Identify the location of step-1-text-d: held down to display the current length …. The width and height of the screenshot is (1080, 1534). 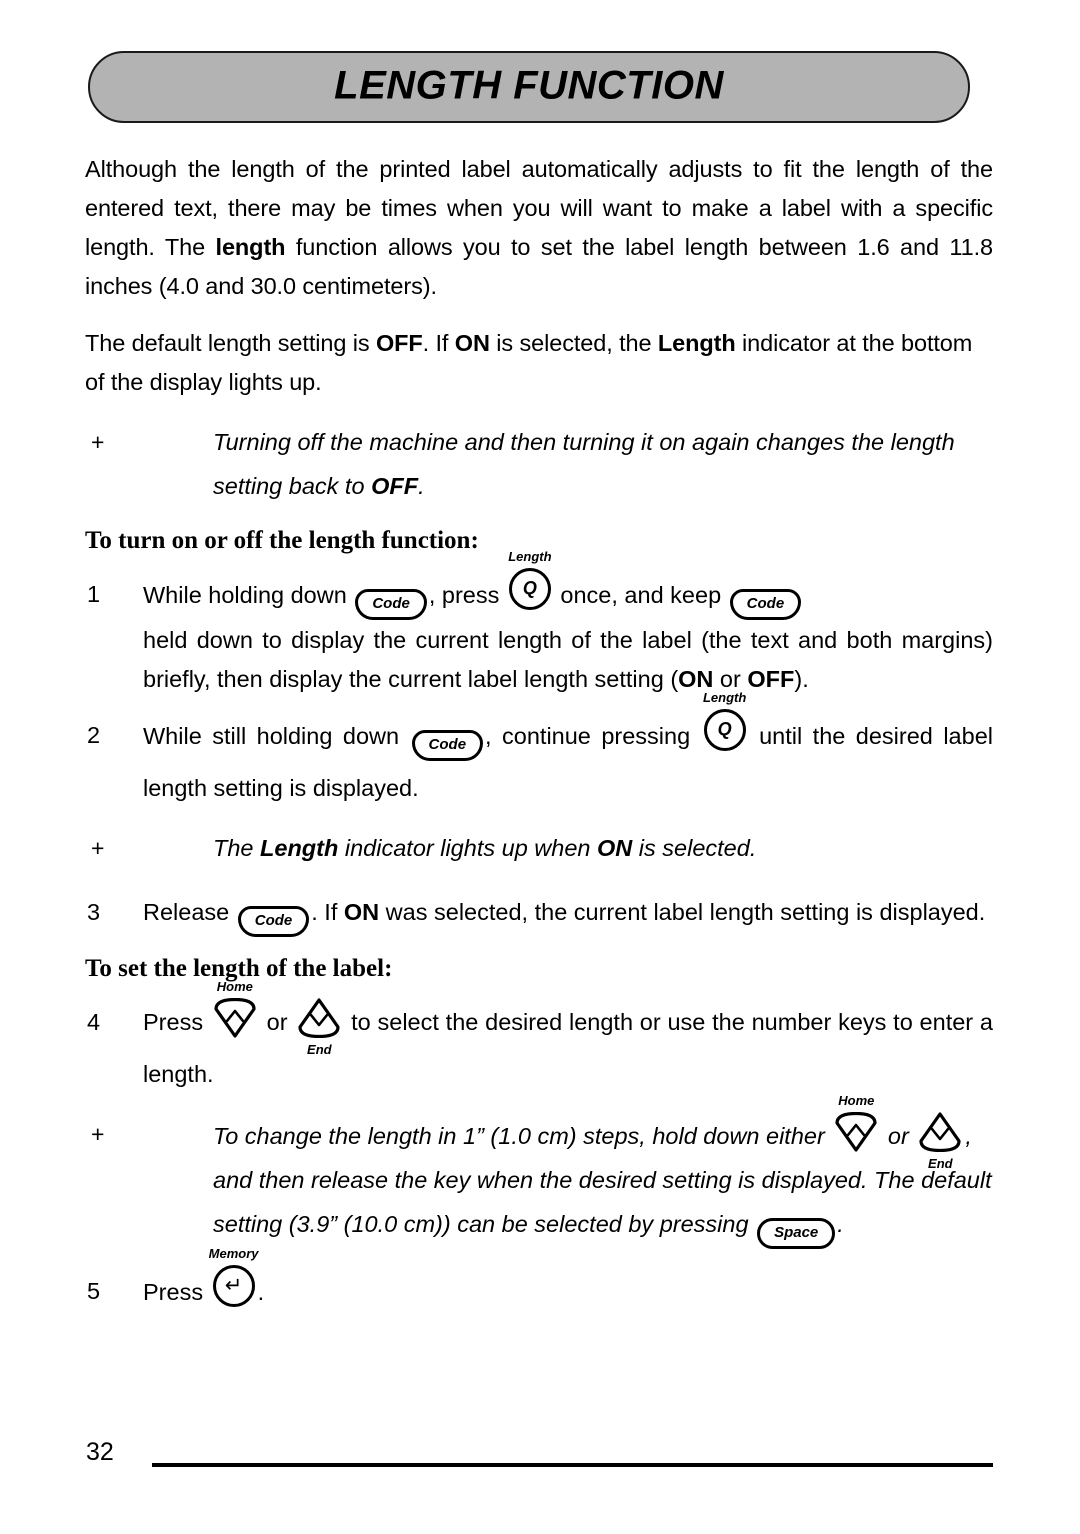
(568, 659).